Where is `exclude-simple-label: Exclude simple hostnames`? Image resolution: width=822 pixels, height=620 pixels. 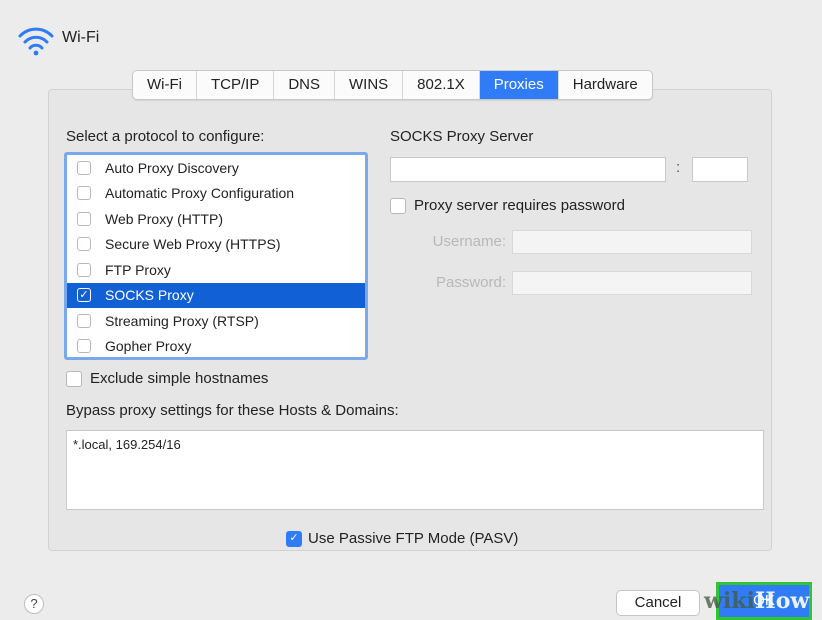
exclude-simple-label: Exclude simple hostnames is located at coordinates (179, 378).